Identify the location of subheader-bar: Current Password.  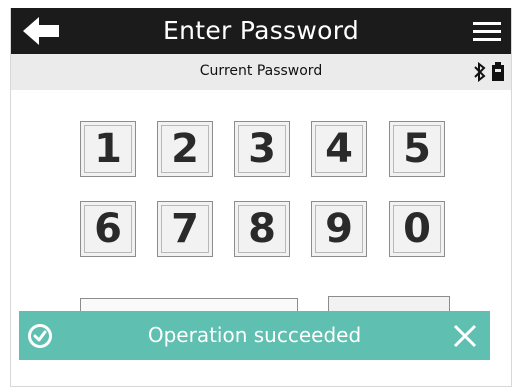
(261, 72).